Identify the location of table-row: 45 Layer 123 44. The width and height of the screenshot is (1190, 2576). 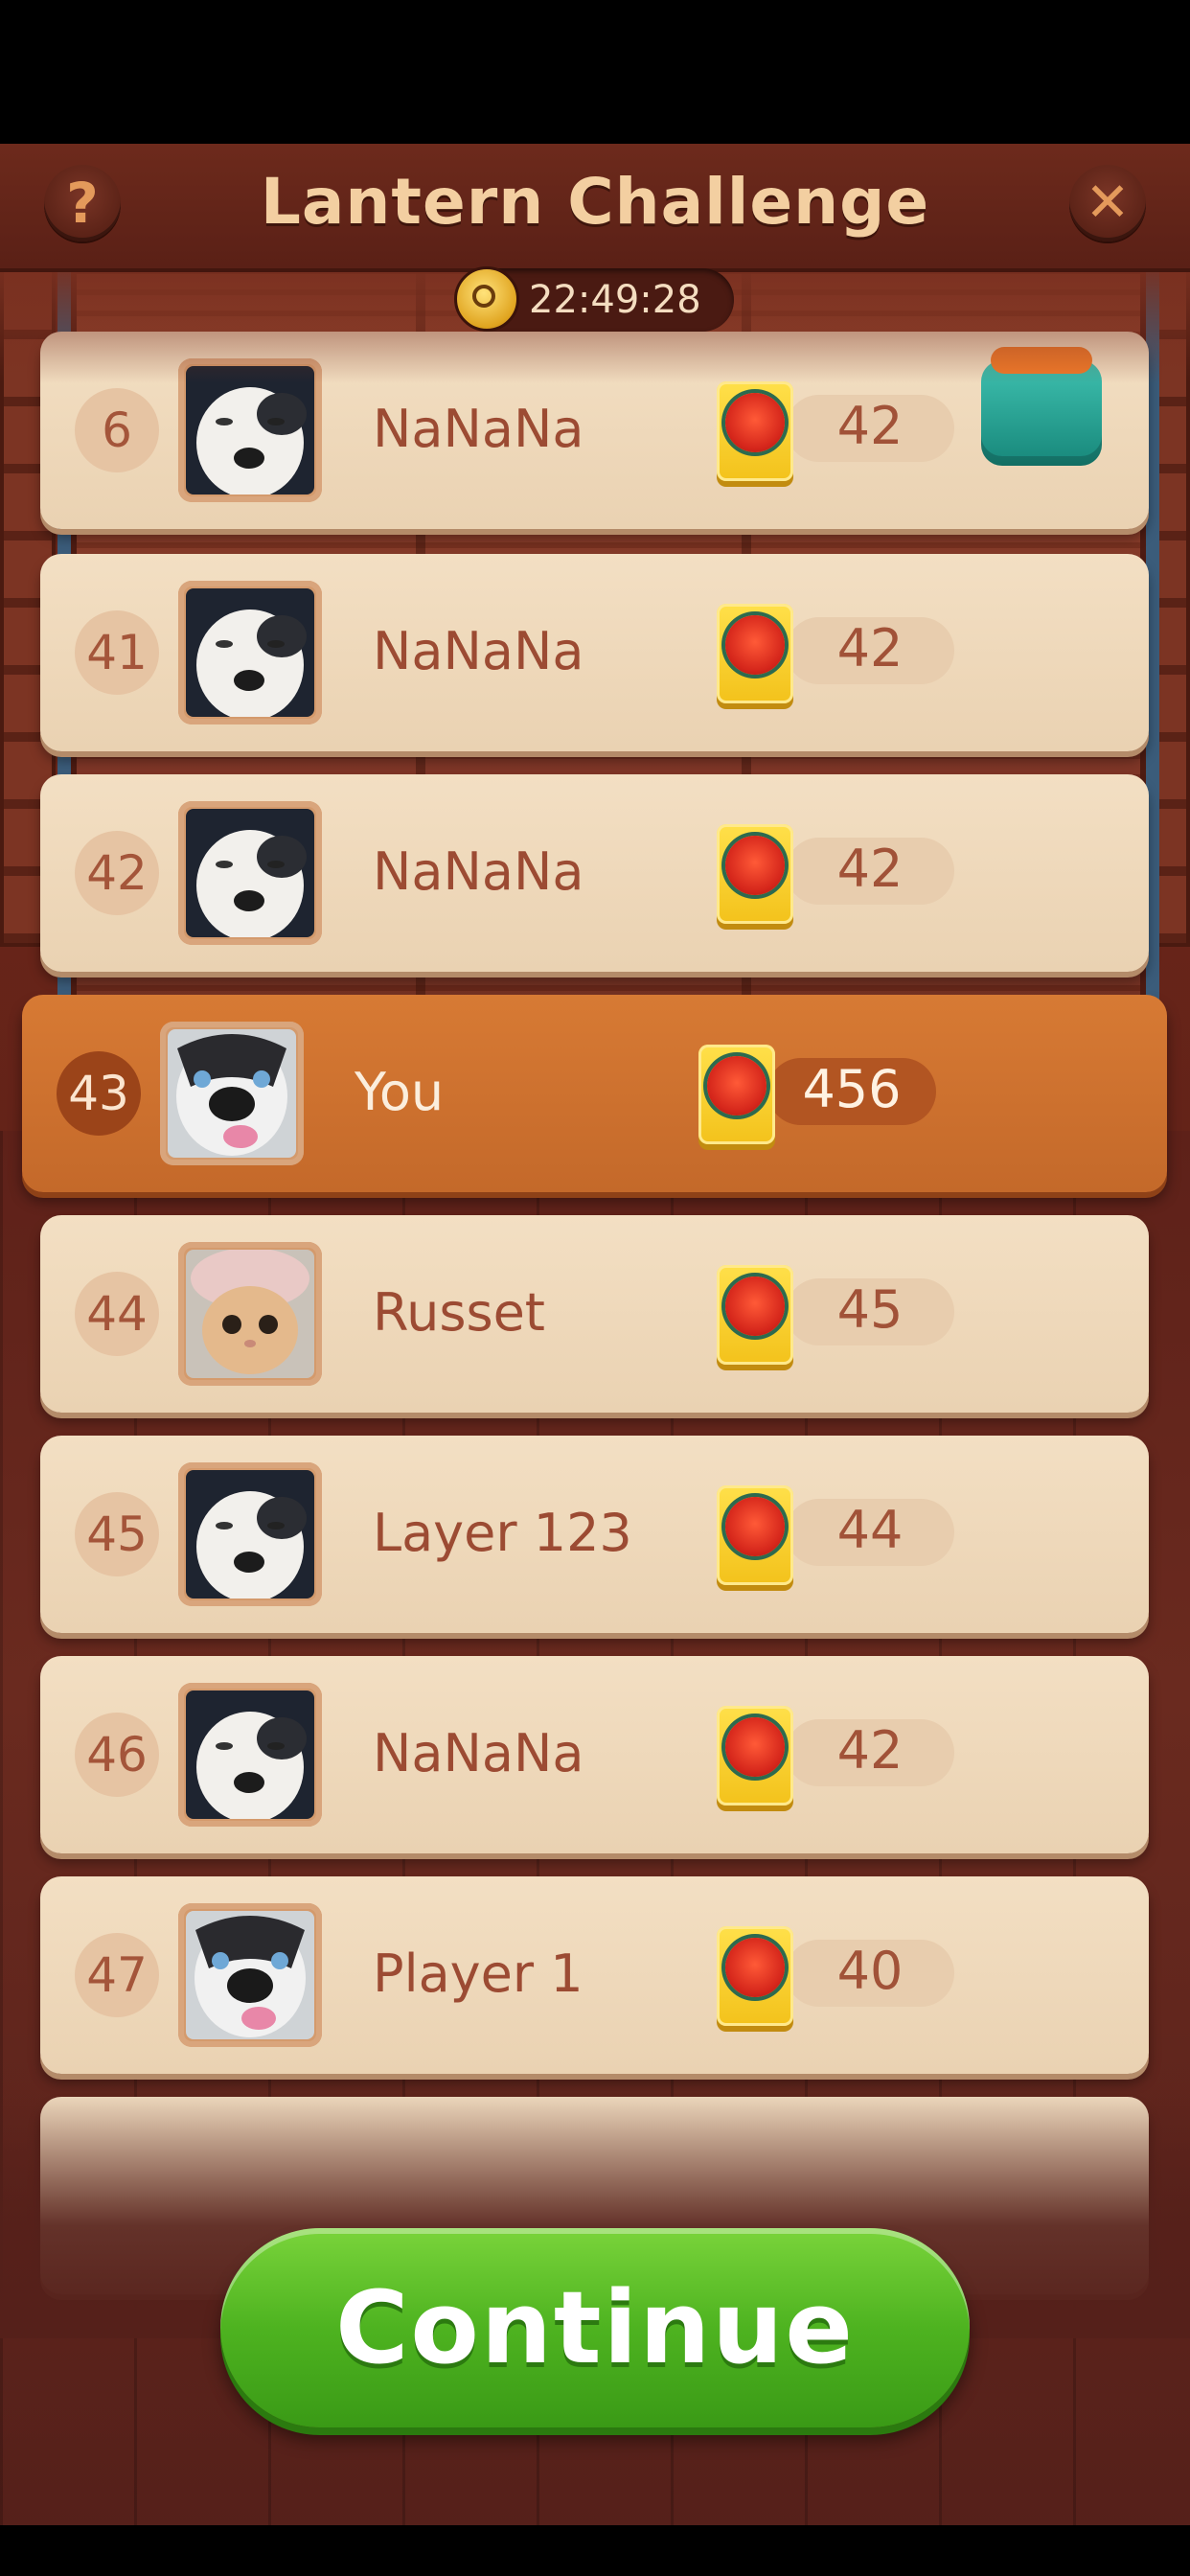
(594, 1534).